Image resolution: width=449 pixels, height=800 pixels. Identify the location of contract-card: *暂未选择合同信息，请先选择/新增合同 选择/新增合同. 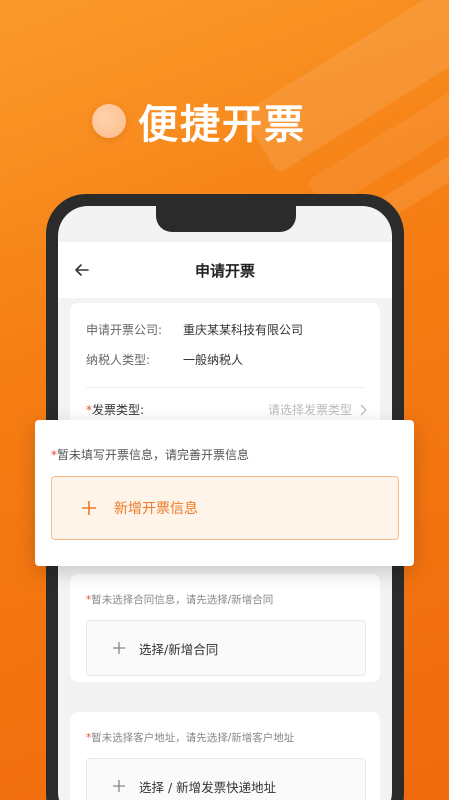
(225, 628).